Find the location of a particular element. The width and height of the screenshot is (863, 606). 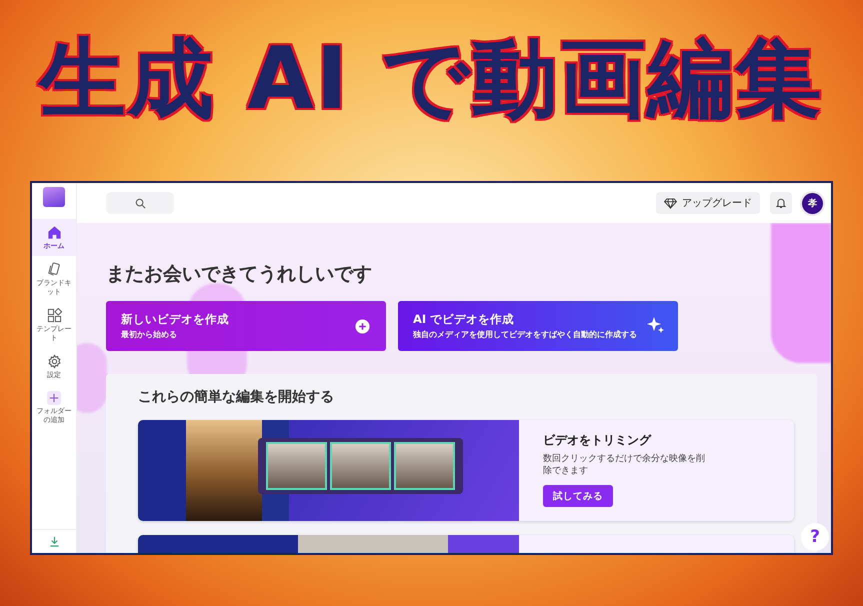

search-field is located at coordinates (140, 203).